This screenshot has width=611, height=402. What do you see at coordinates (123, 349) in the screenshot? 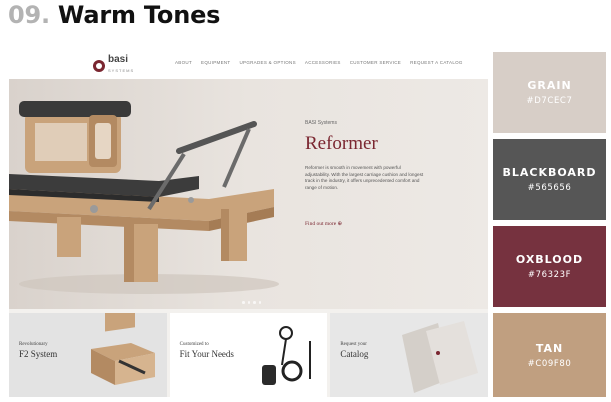
I see `f2-box-image` at bounding box center [123, 349].